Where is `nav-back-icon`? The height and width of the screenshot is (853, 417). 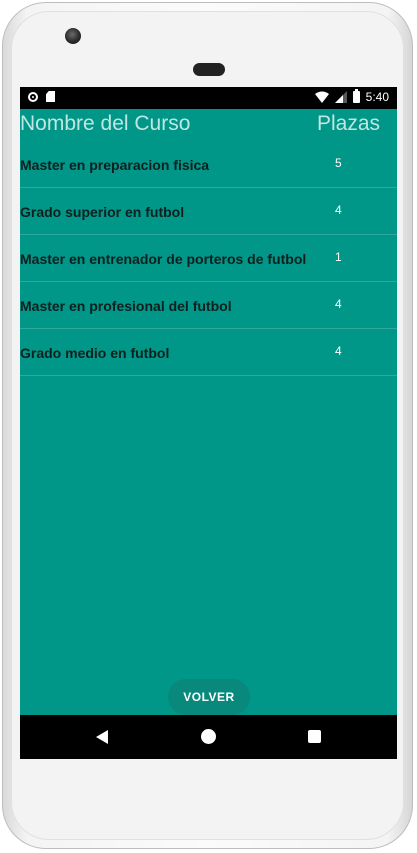
nav-back-icon is located at coordinates (102, 737).